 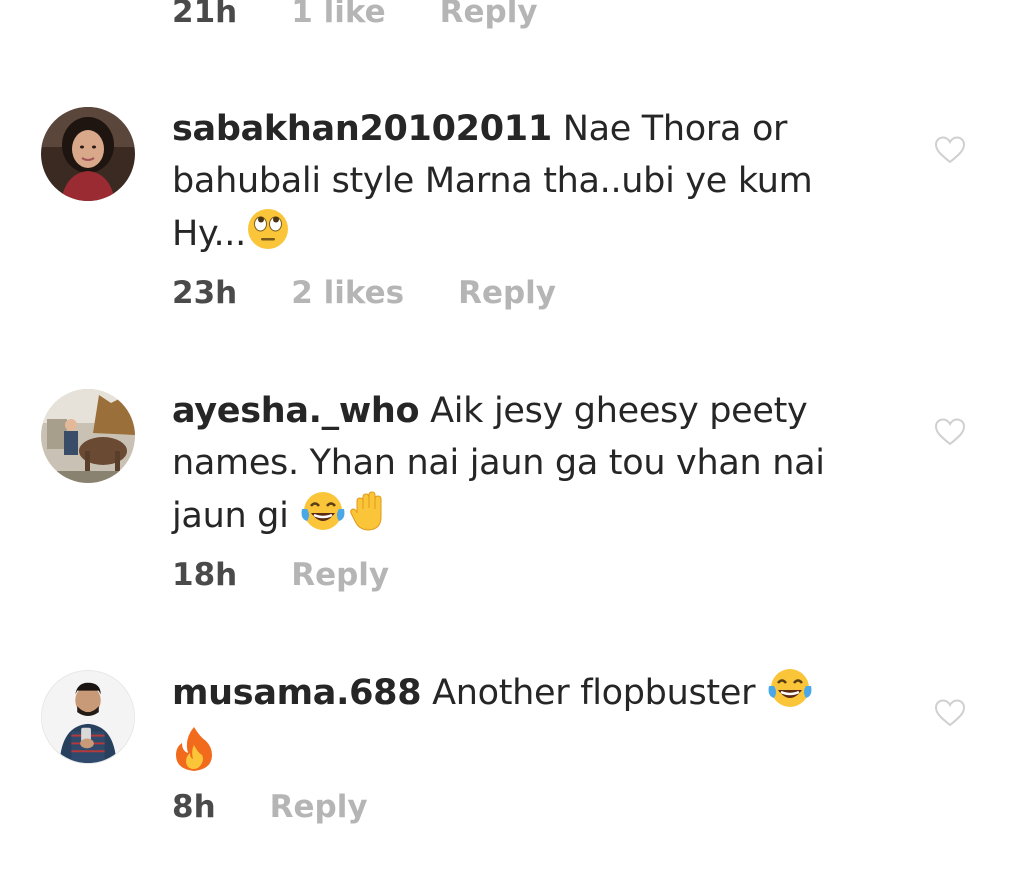 What do you see at coordinates (532, 518) in the screenshot?
I see `comment-line: jaun gi` at bounding box center [532, 518].